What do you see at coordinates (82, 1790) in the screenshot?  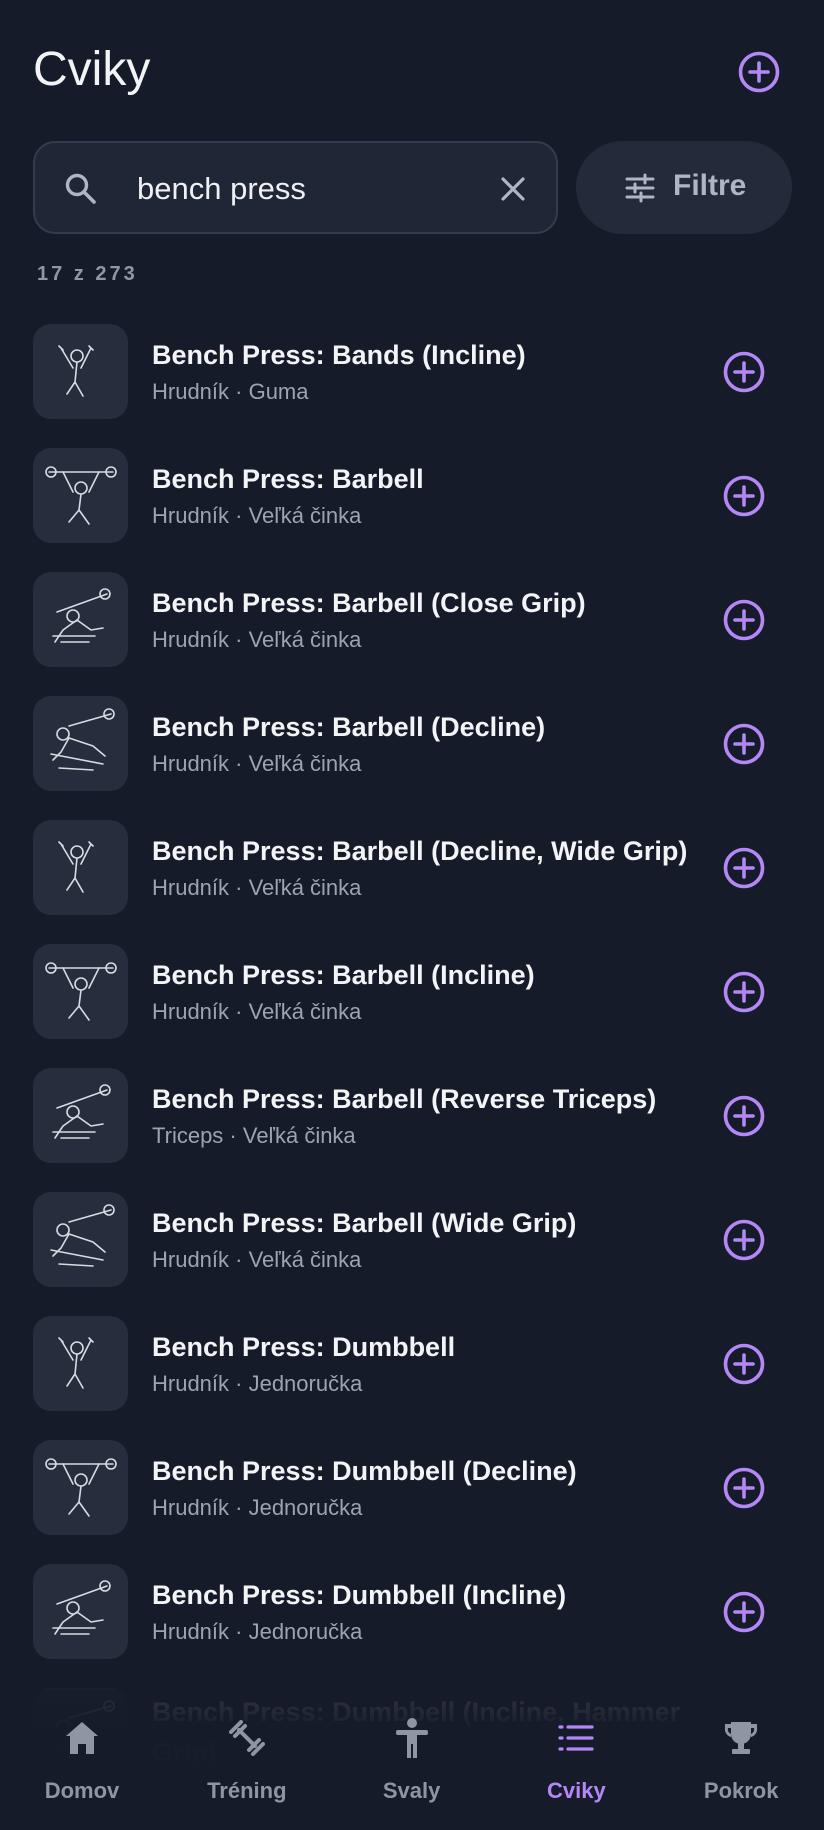 I see `nav-label: Domov` at bounding box center [82, 1790].